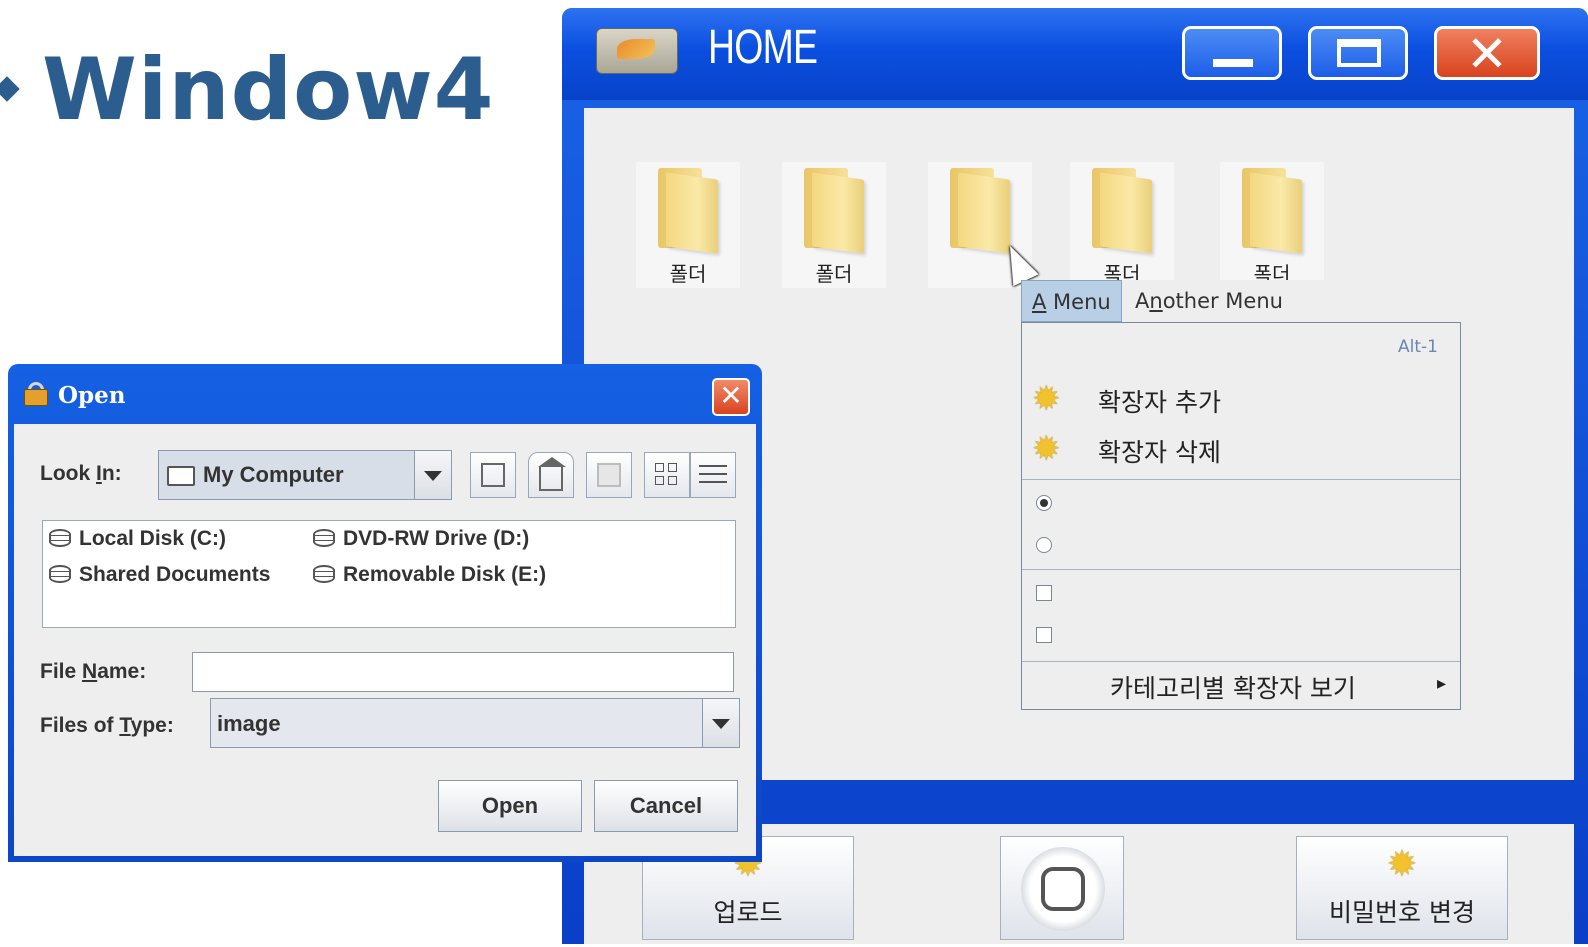  What do you see at coordinates (1441, 683) in the screenshot?
I see `submenu-arrow-icon: ▸` at bounding box center [1441, 683].